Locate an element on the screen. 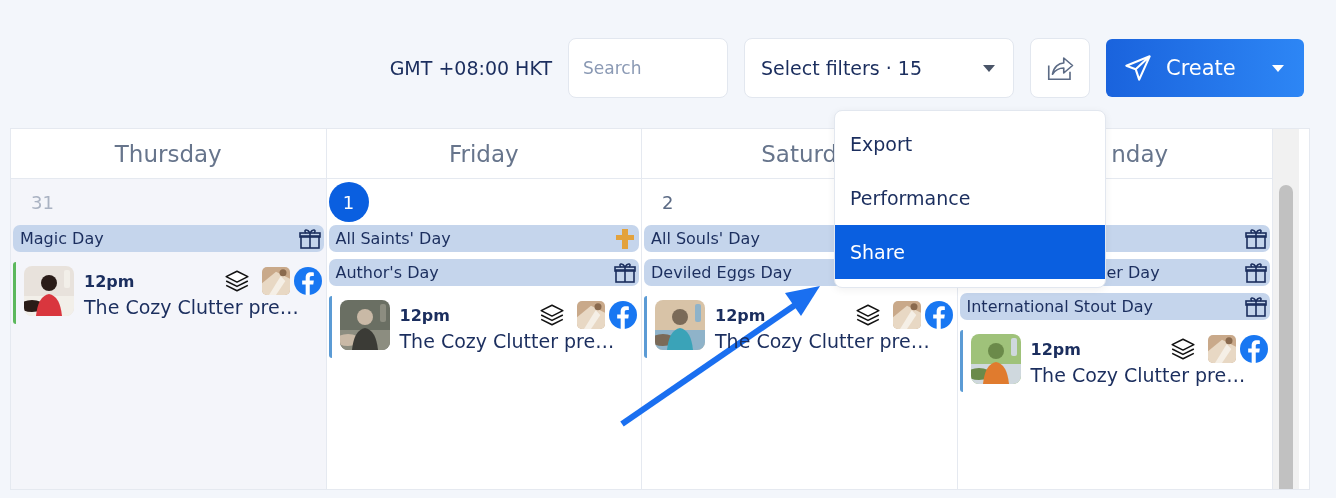  day-header: Saturd is located at coordinates (799, 153).